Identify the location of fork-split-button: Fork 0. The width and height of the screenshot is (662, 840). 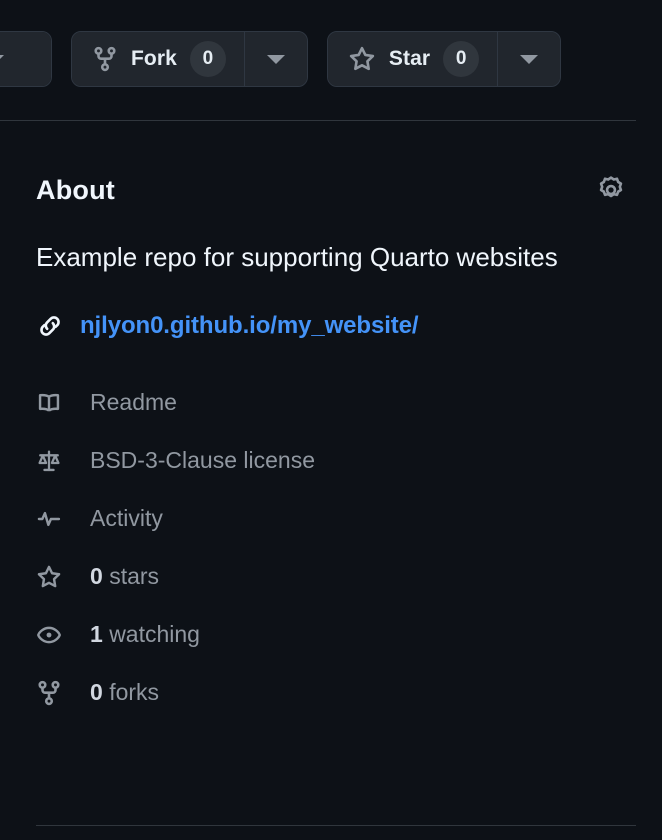
(189, 59).